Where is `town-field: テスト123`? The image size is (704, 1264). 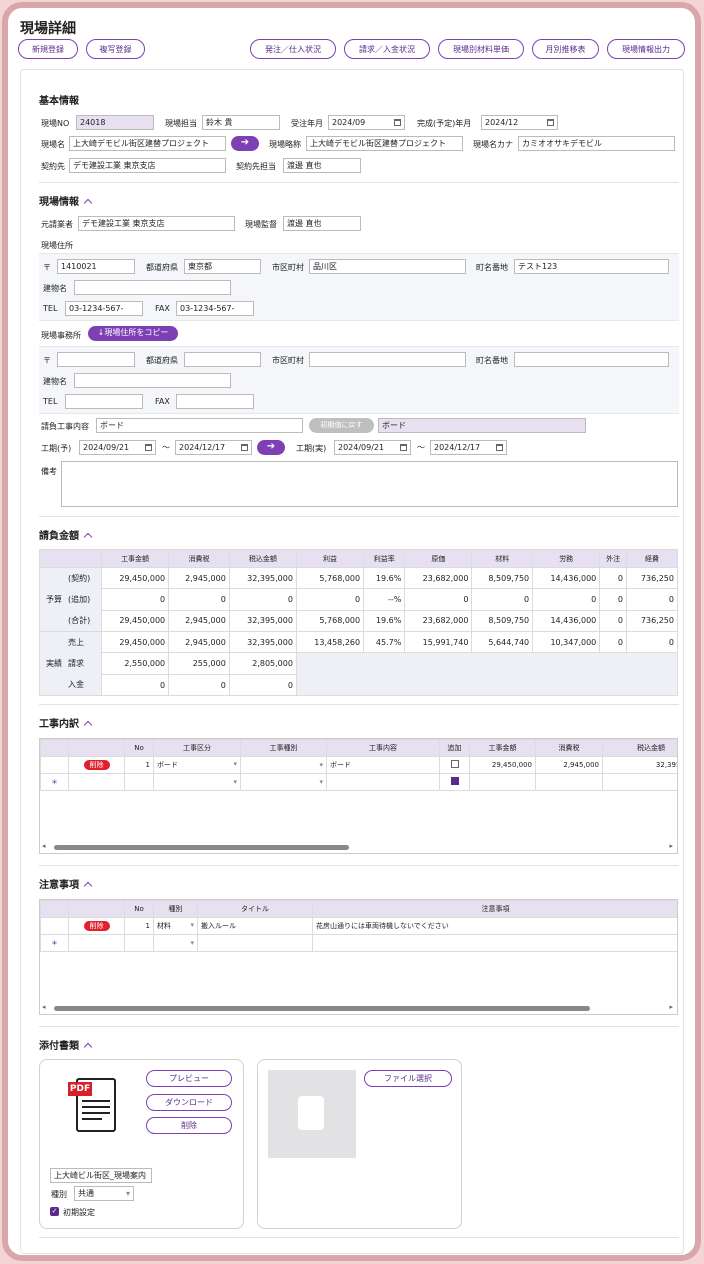
town-field: テスト123 is located at coordinates (591, 266).